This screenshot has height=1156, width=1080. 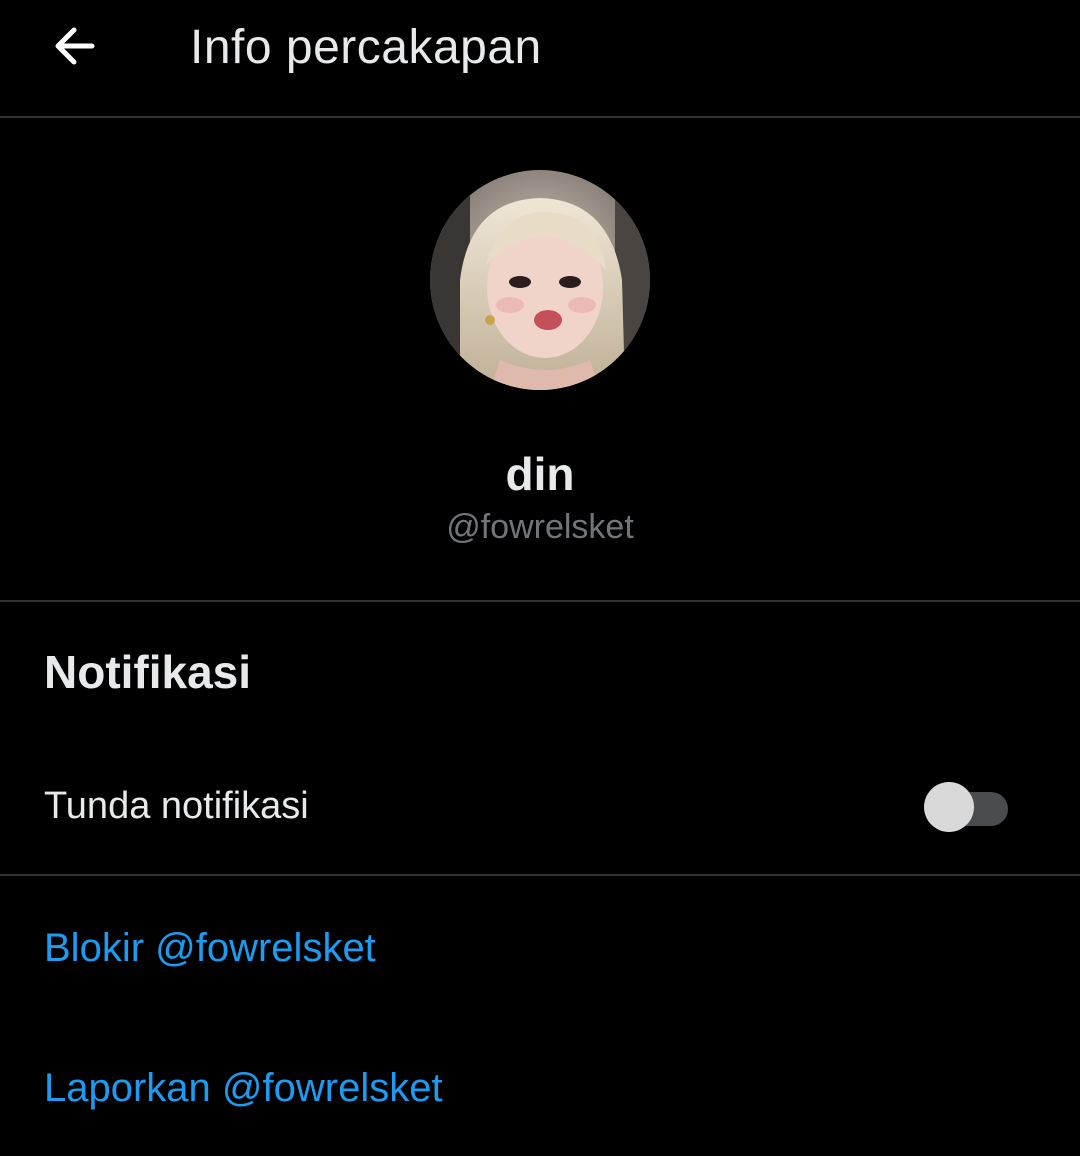 What do you see at coordinates (366, 47) in the screenshot?
I see `page-title: Info percakapan` at bounding box center [366, 47].